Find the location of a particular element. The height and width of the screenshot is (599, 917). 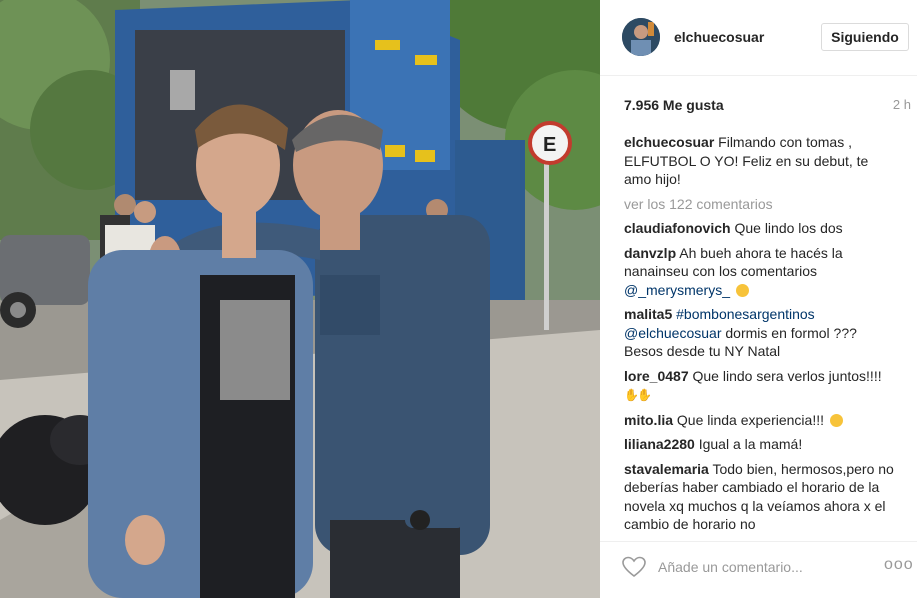

comment-bar: ooo is located at coordinates (758, 570).